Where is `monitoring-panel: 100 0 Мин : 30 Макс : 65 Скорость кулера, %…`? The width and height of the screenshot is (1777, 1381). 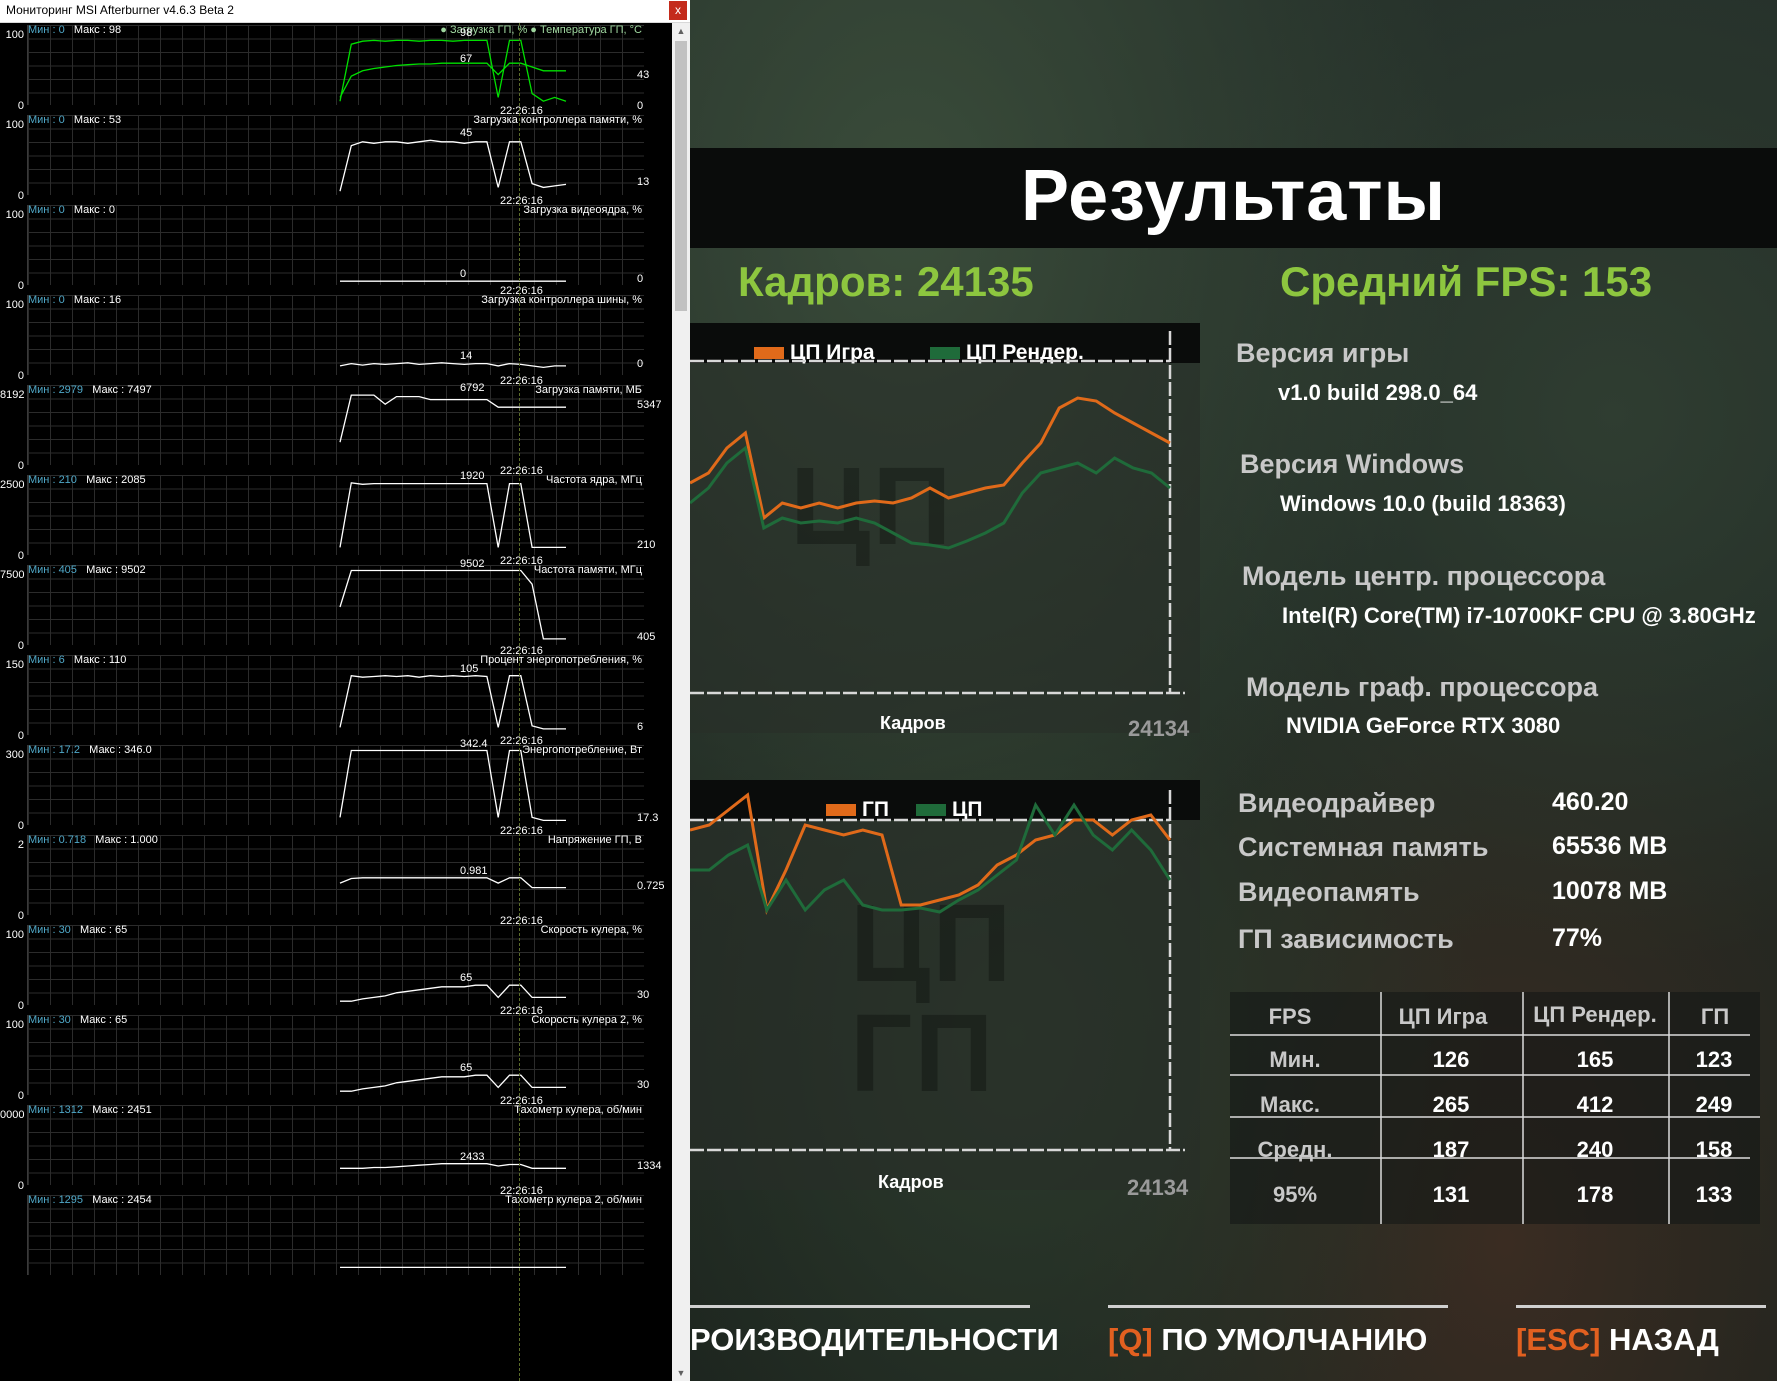
monitoring-panel: 100 0 Мин : 30 Макс : 65 Скорость кулера, %… is located at coordinates (336, 974).